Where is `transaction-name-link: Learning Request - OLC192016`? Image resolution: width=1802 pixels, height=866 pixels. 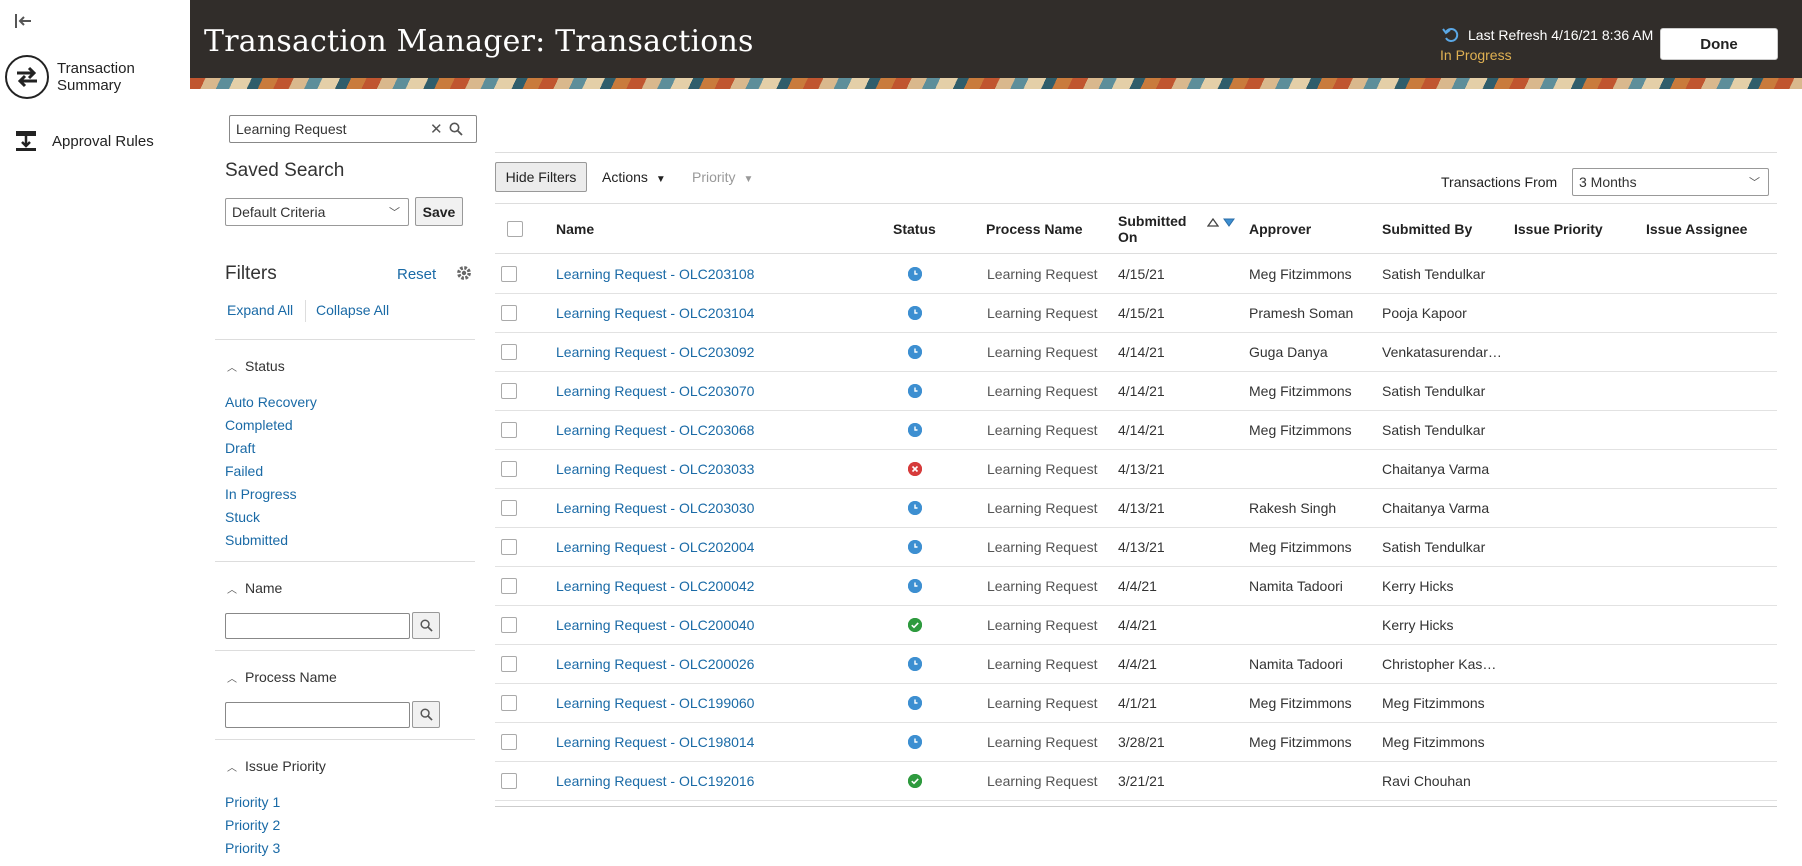 transaction-name-link: Learning Request - OLC192016 is located at coordinates (655, 781).